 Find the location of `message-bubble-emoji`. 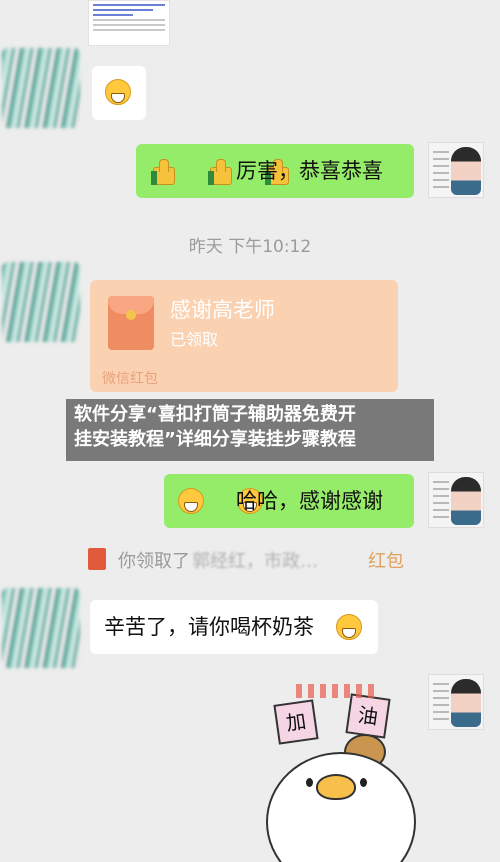

message-bubble-emoji is located at coordinates (119, 93).